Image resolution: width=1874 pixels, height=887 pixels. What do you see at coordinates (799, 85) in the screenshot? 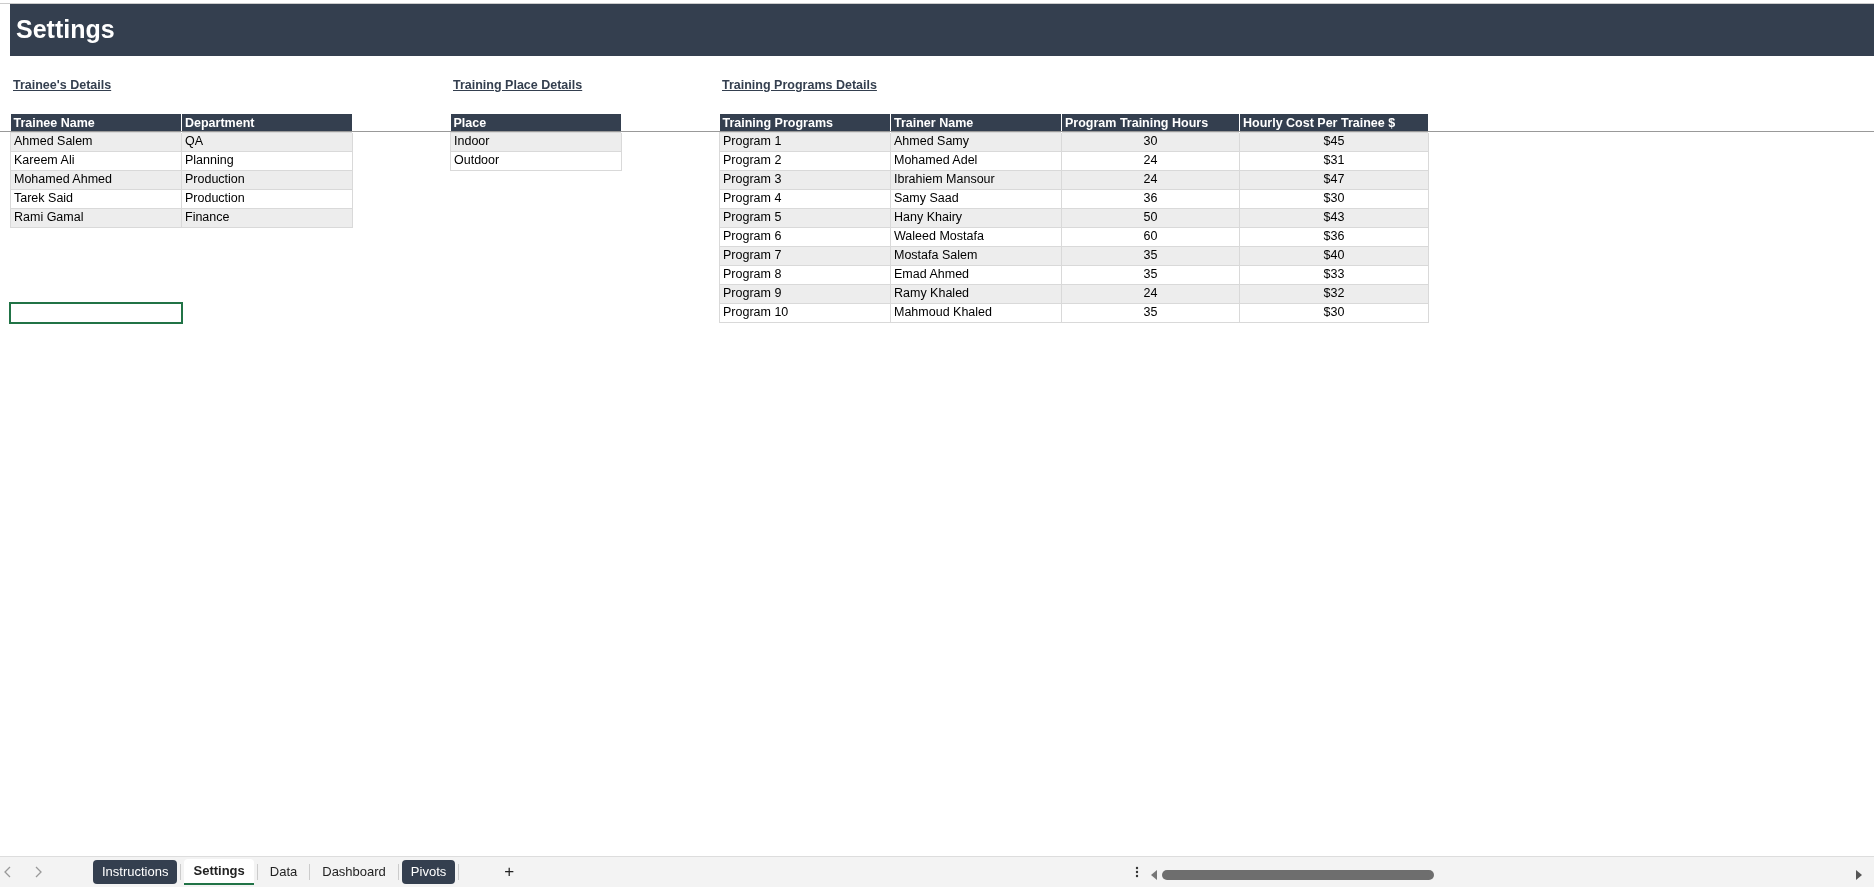
I see `section-heading: Training Programs Details` at bounding box center [799, 85].